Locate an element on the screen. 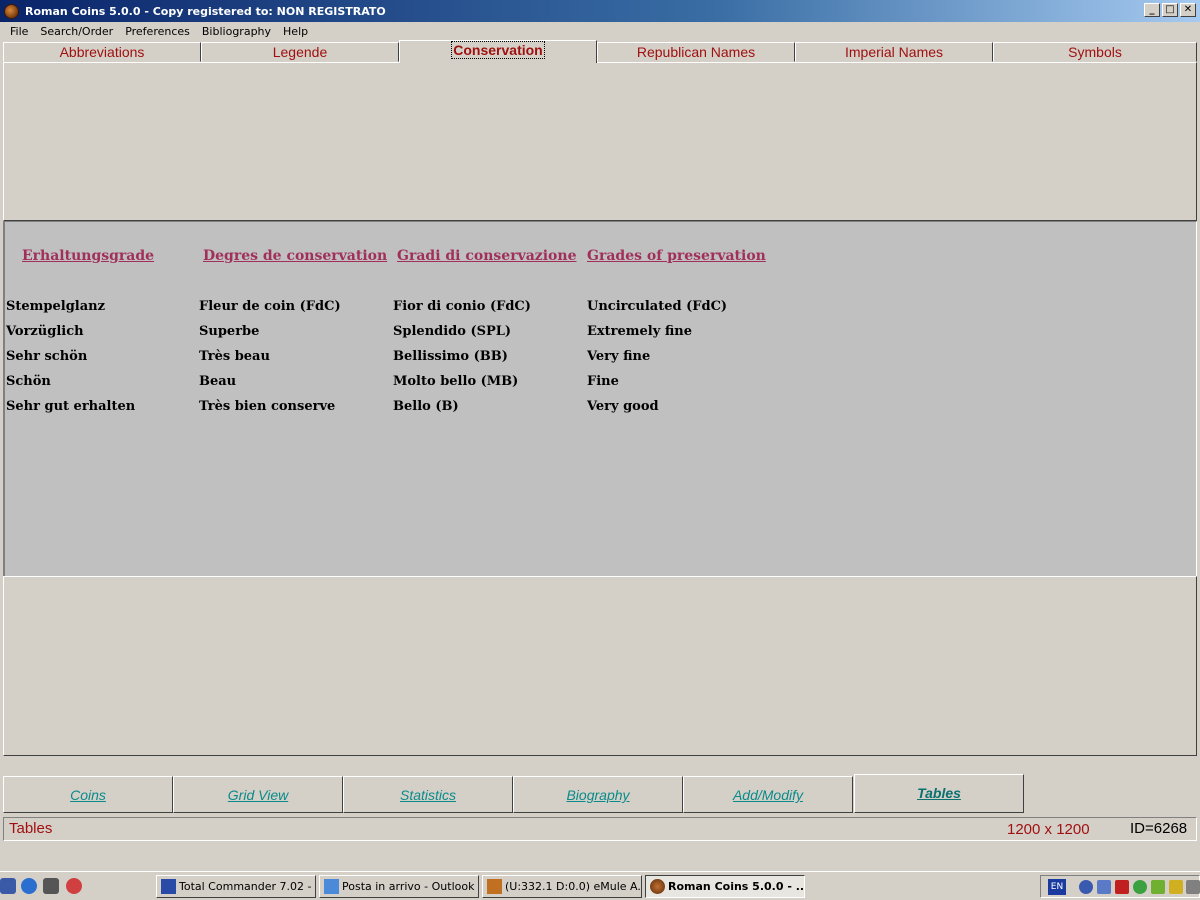 This screenshot has width=1200, height=900. table-cell: Extremely fine is located at coordinates (640, 331).